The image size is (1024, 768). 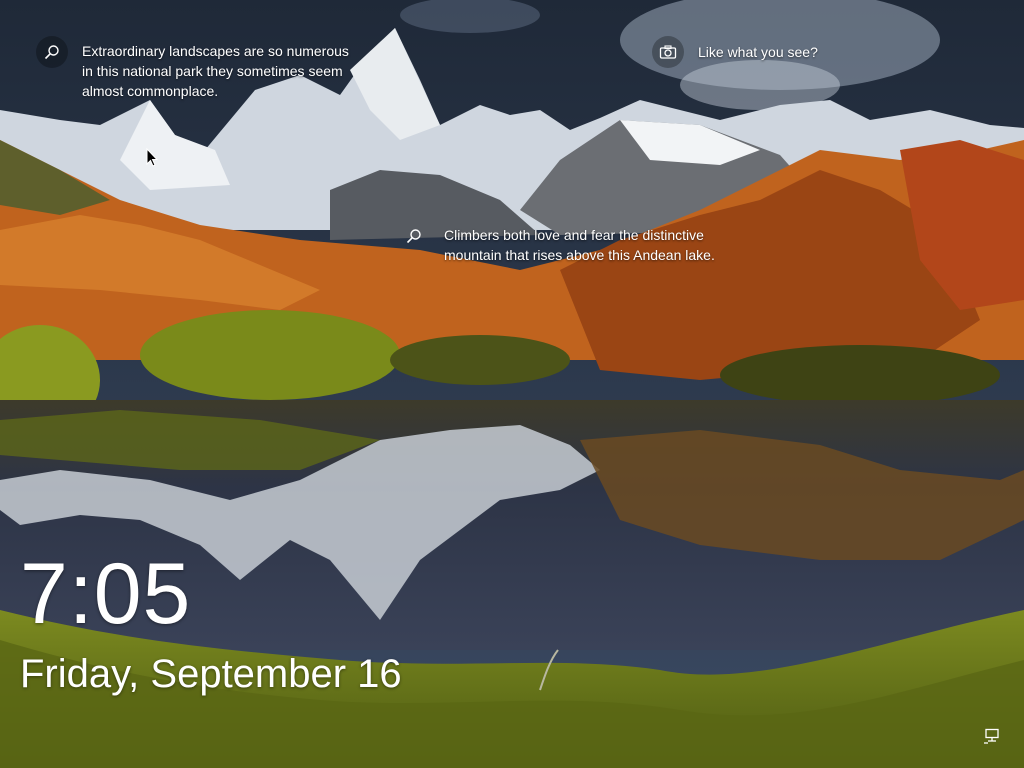 What do you see at coordinates (152, 157) in the screenshot?
I see `mouse-cursor-icon` at bounding box center [152, 157].